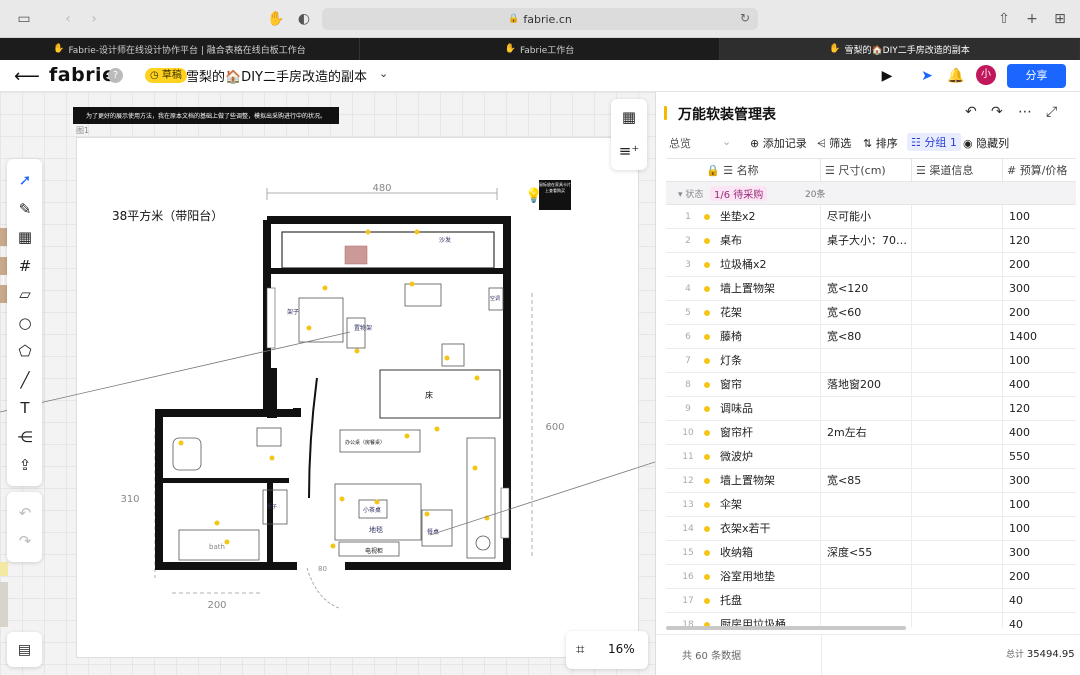  Describe the element at coordinates (866, 337) in the screenshot. I see `cell-size: 宽<80` at that location.